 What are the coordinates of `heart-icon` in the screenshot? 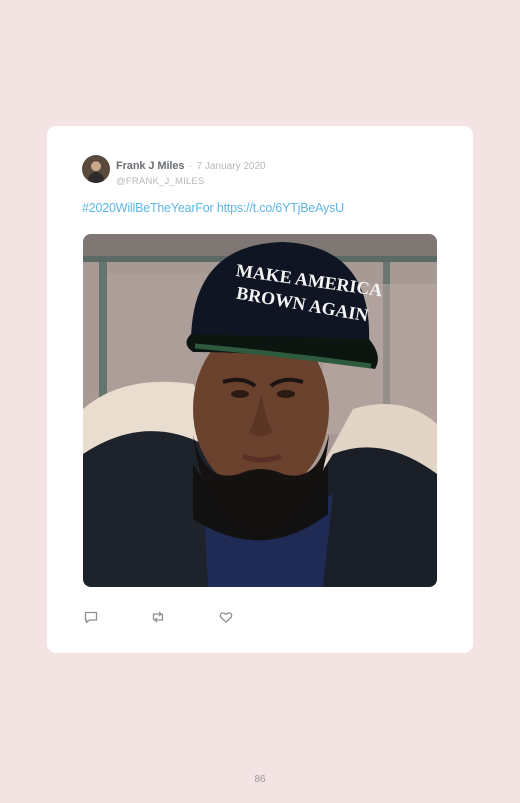 It's located at (226, 617).